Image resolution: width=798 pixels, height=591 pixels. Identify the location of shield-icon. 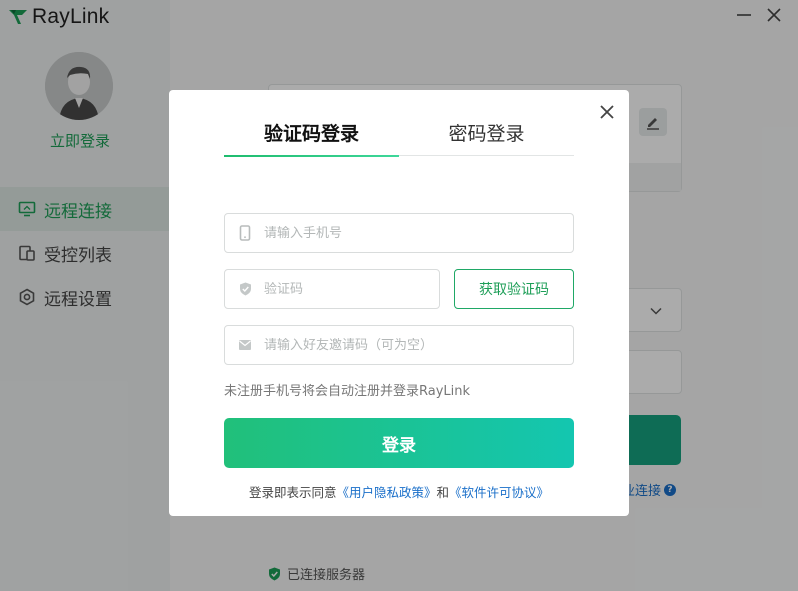
(245, 289).